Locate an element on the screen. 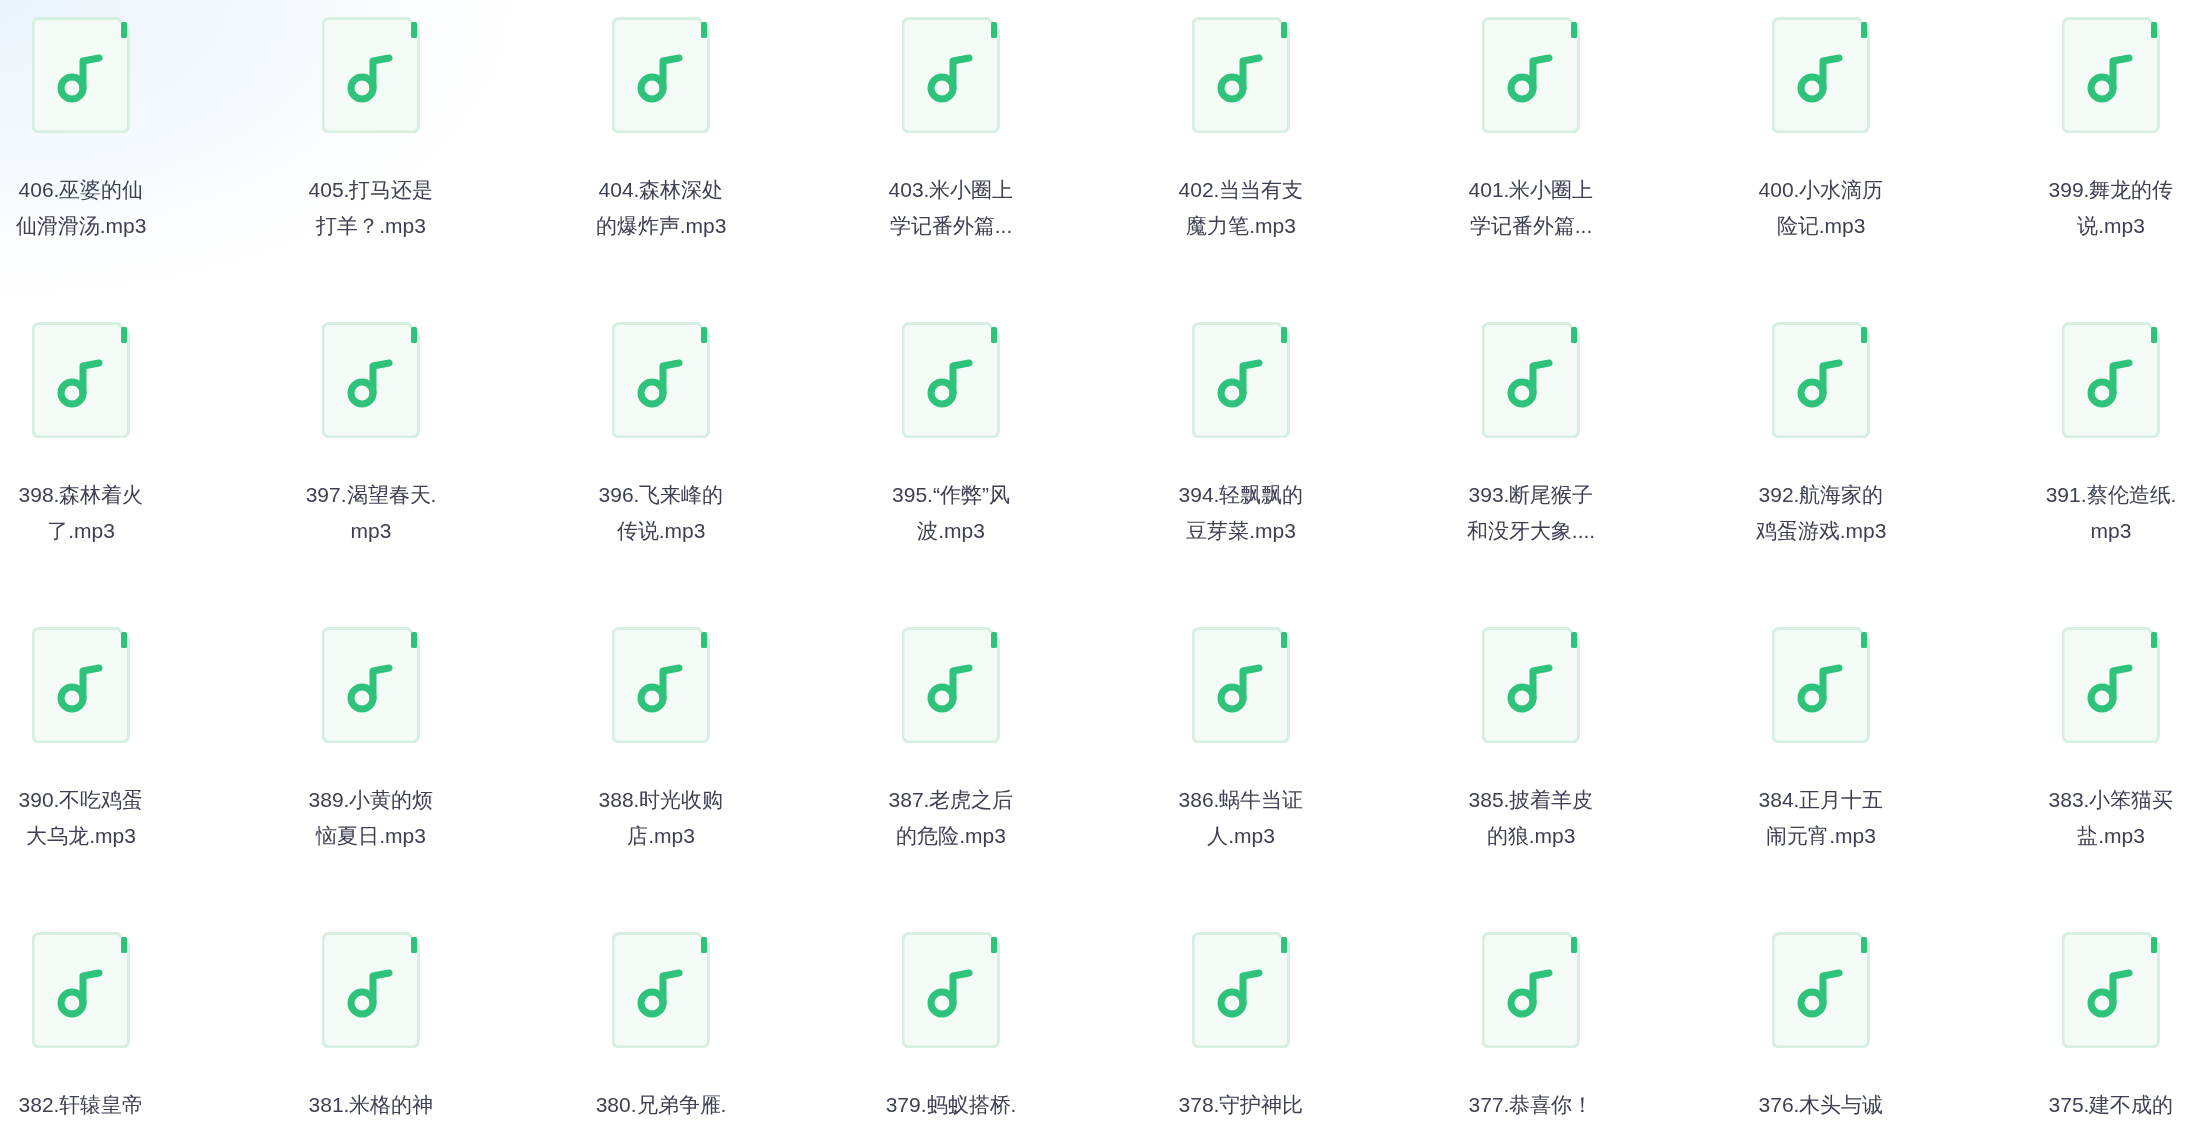  file-name: 379.蚂蚁搭桥. is located at coordinates (951, 1105).